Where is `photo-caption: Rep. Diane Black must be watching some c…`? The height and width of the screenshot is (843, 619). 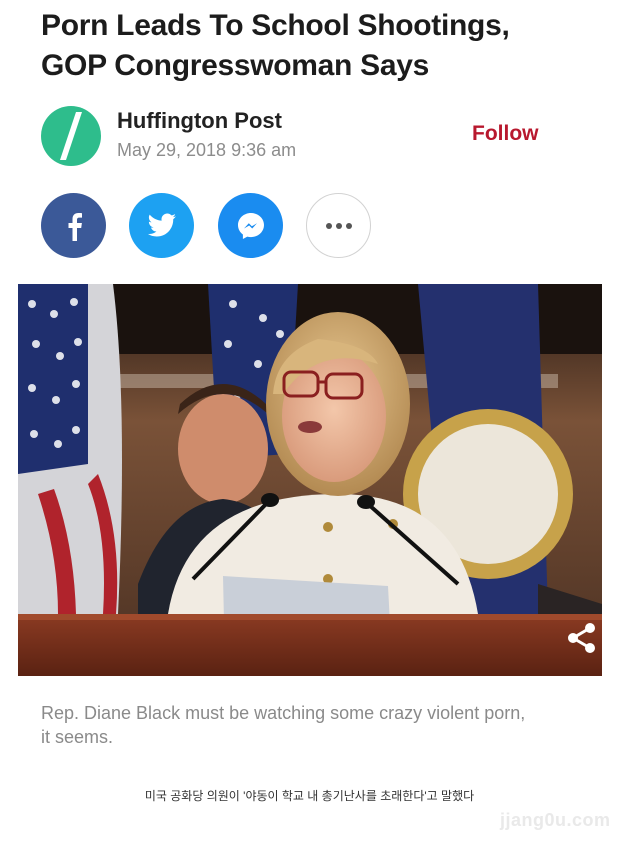 photo-caption: Rep. Diane Black must be watching some c… is located at coordinates (316, 725).